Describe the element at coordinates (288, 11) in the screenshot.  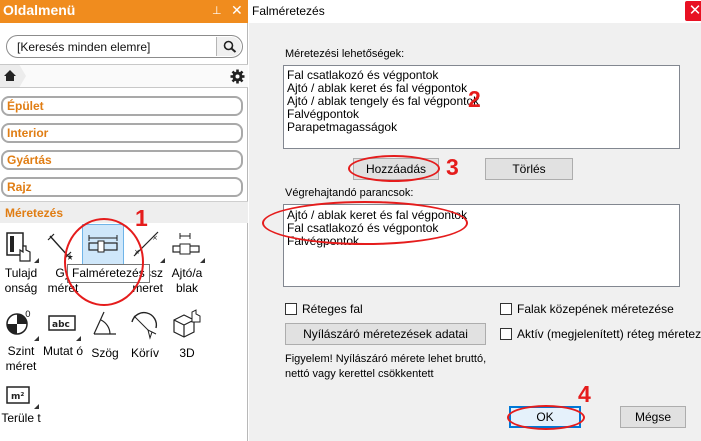
I see `dialog-title: Falméretezés` at that location.